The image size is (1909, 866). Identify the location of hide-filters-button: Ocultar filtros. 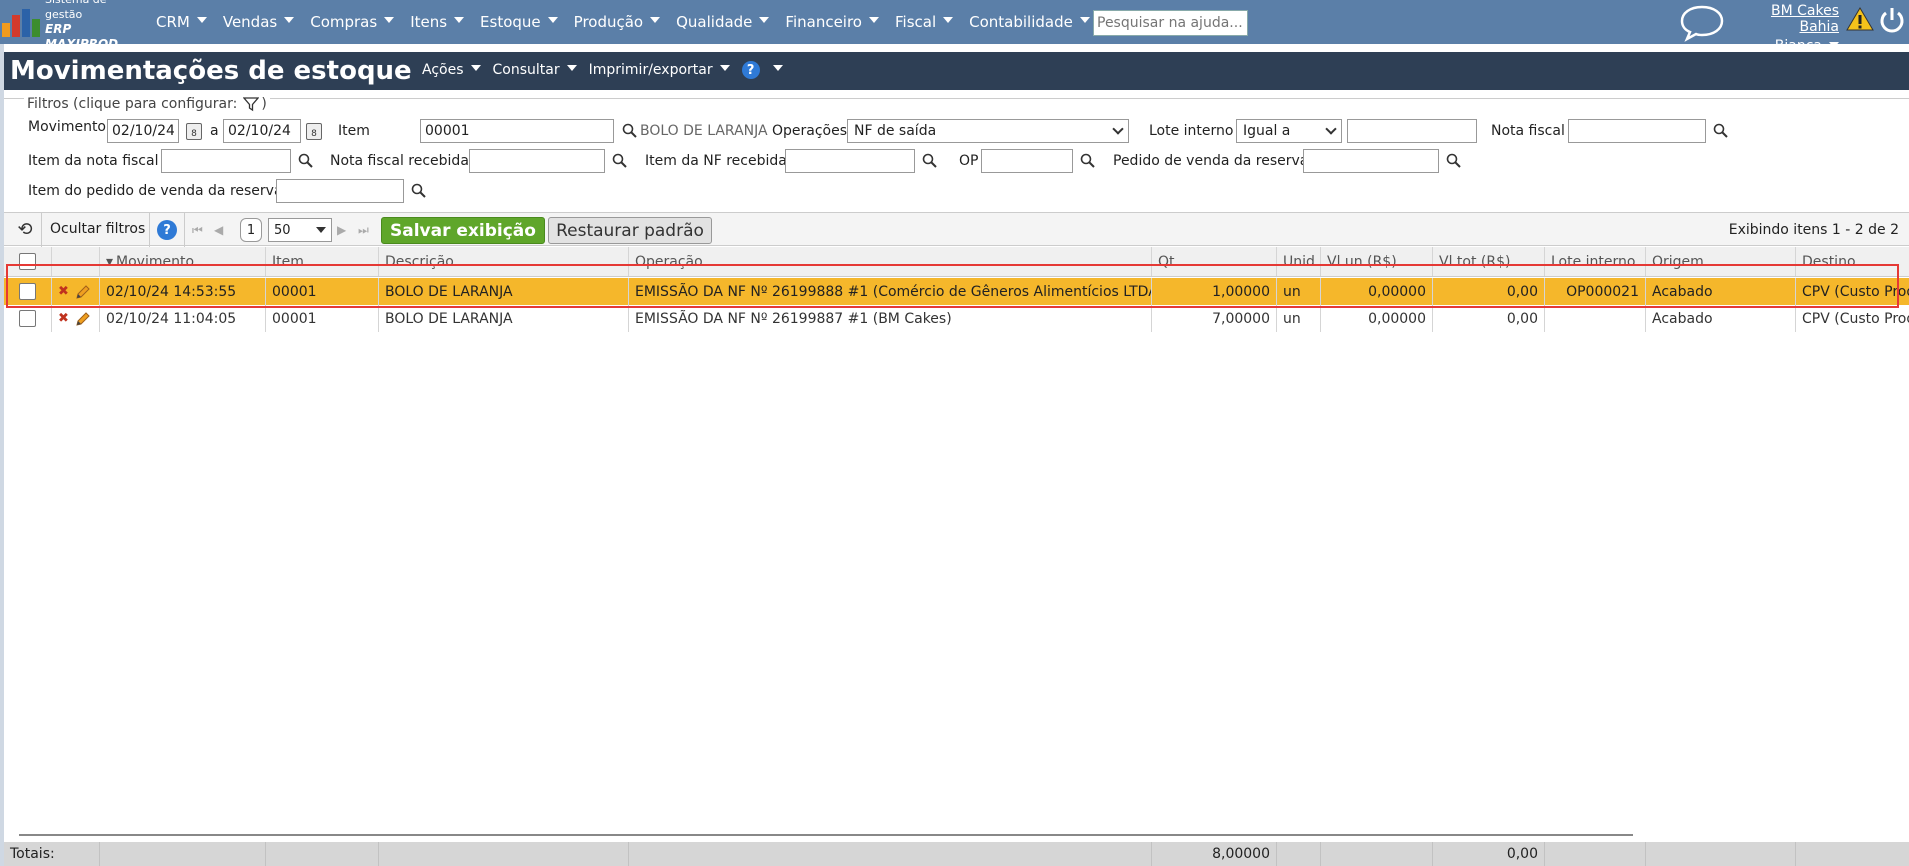
(97, 229).